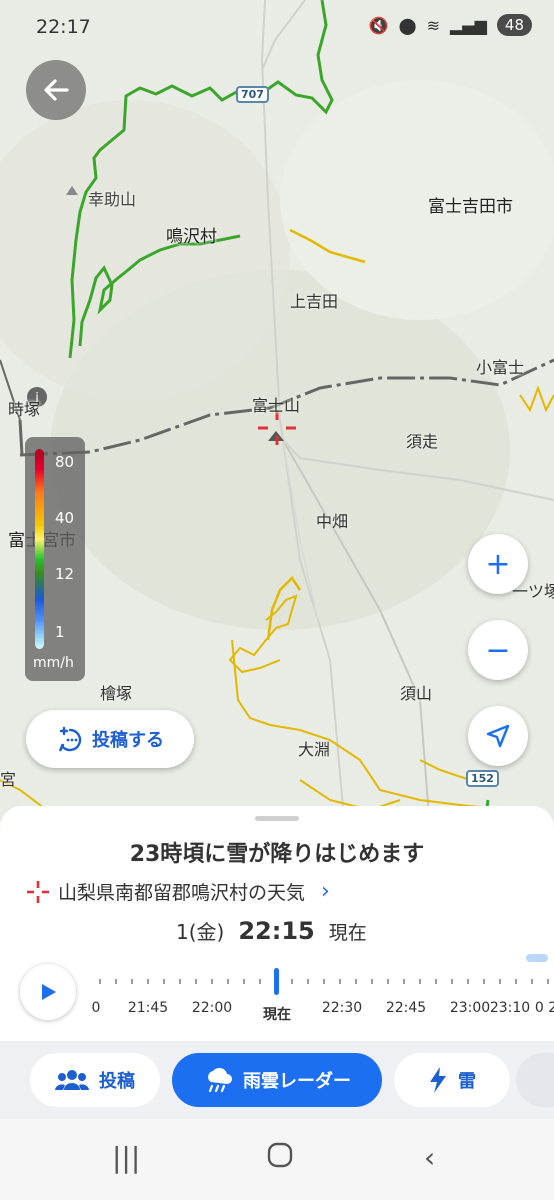 The height and width of the screenshot is (1200, 554). What do you see at coordinates (65, 462) in the screenshot?
I see `legend-tick-80: 80` at bounding box center [65, 462].